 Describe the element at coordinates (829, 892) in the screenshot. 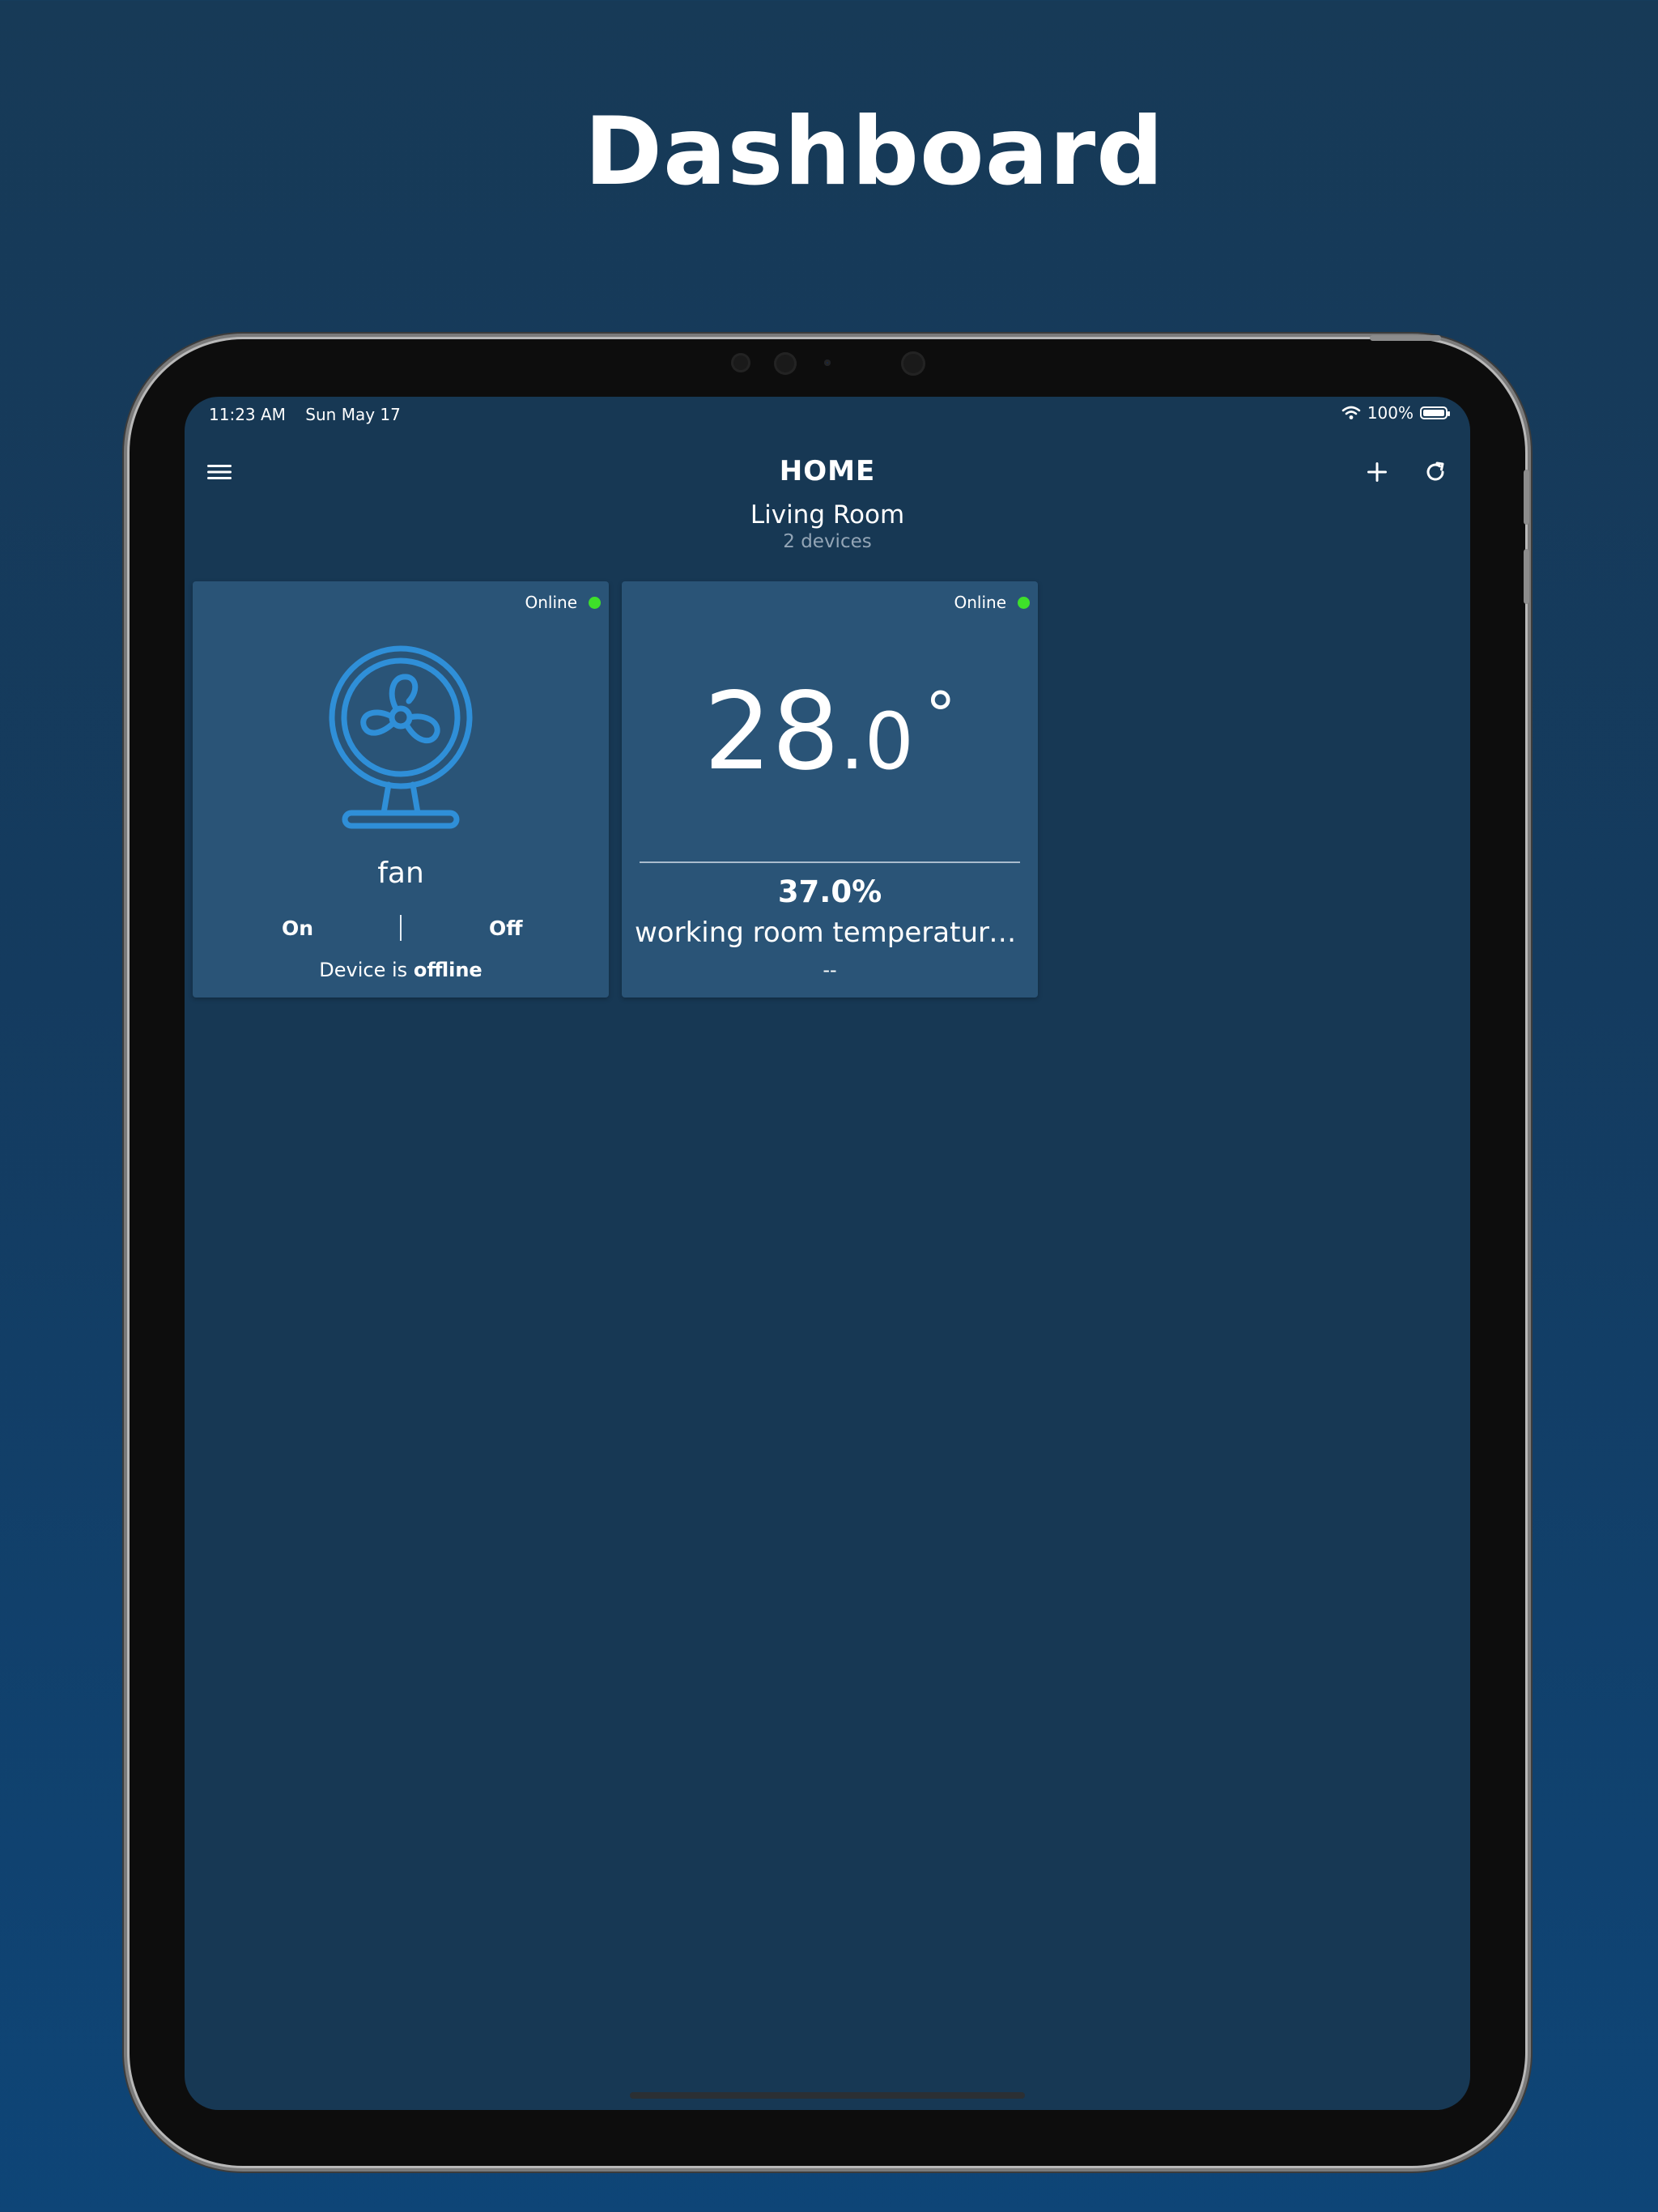

I see `humidity-value: 37.0%` at that location.